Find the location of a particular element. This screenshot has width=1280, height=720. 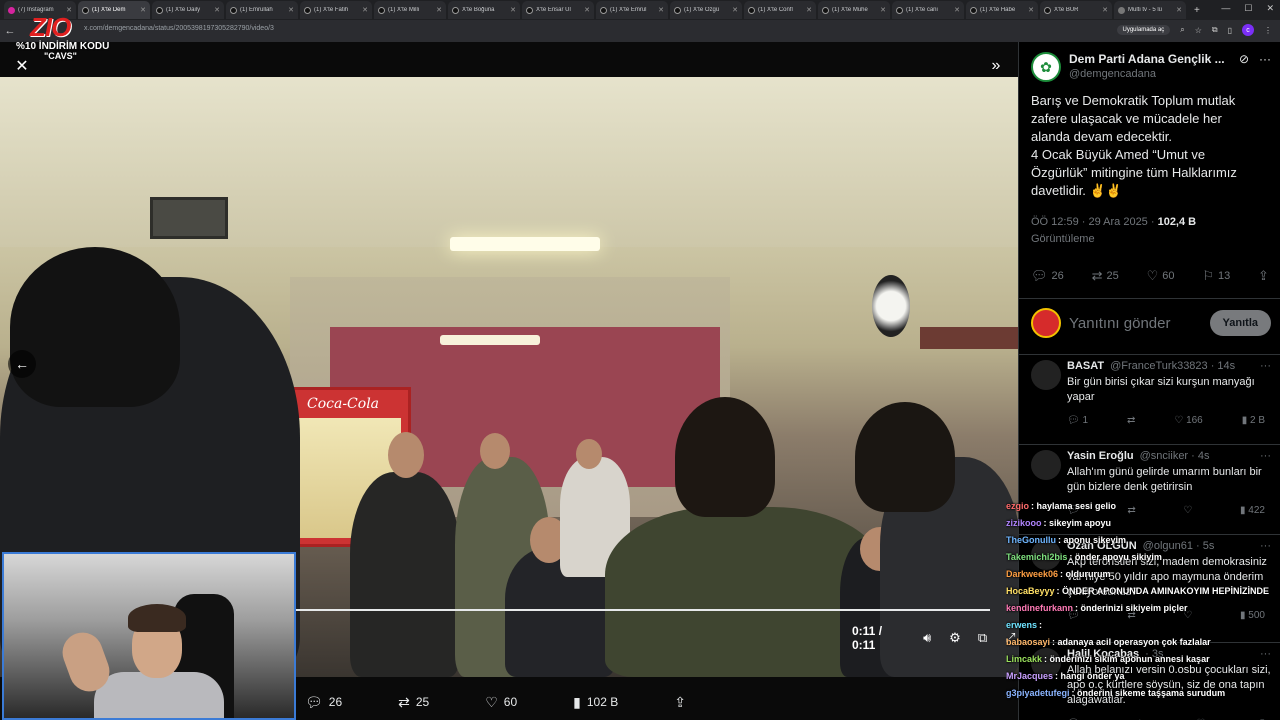

video-progress-bar is located at coordinates (640, 610).